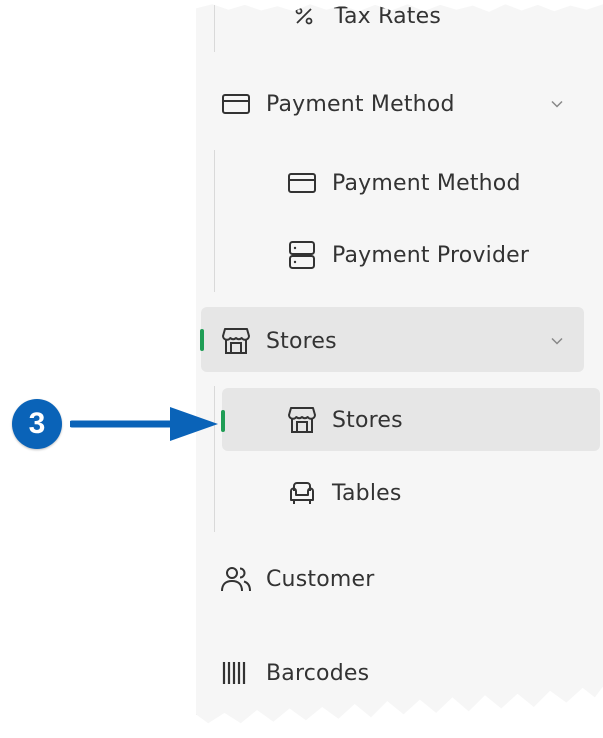 The image size is (603, 738). What do you see at coordinates (367, 493) in the screenshot?
I see `sidebar-item-label: Tables` at bounding box center [367, 493].